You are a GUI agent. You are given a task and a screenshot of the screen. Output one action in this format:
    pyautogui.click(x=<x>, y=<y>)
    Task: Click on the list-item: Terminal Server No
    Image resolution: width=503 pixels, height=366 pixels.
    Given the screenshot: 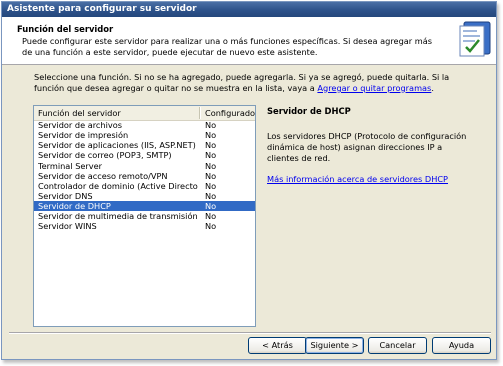 What is the action you would take?
    pyautogui.click(x=144, y=166)
    